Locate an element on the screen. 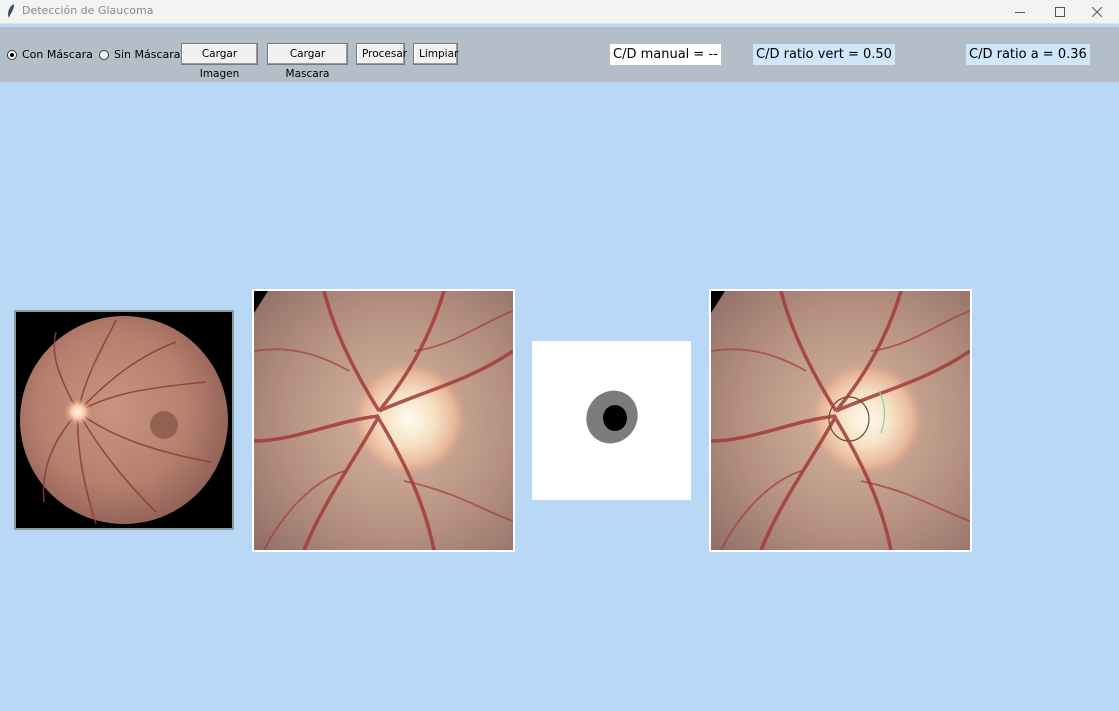  close-icon is located at coordinates (1097, 11).